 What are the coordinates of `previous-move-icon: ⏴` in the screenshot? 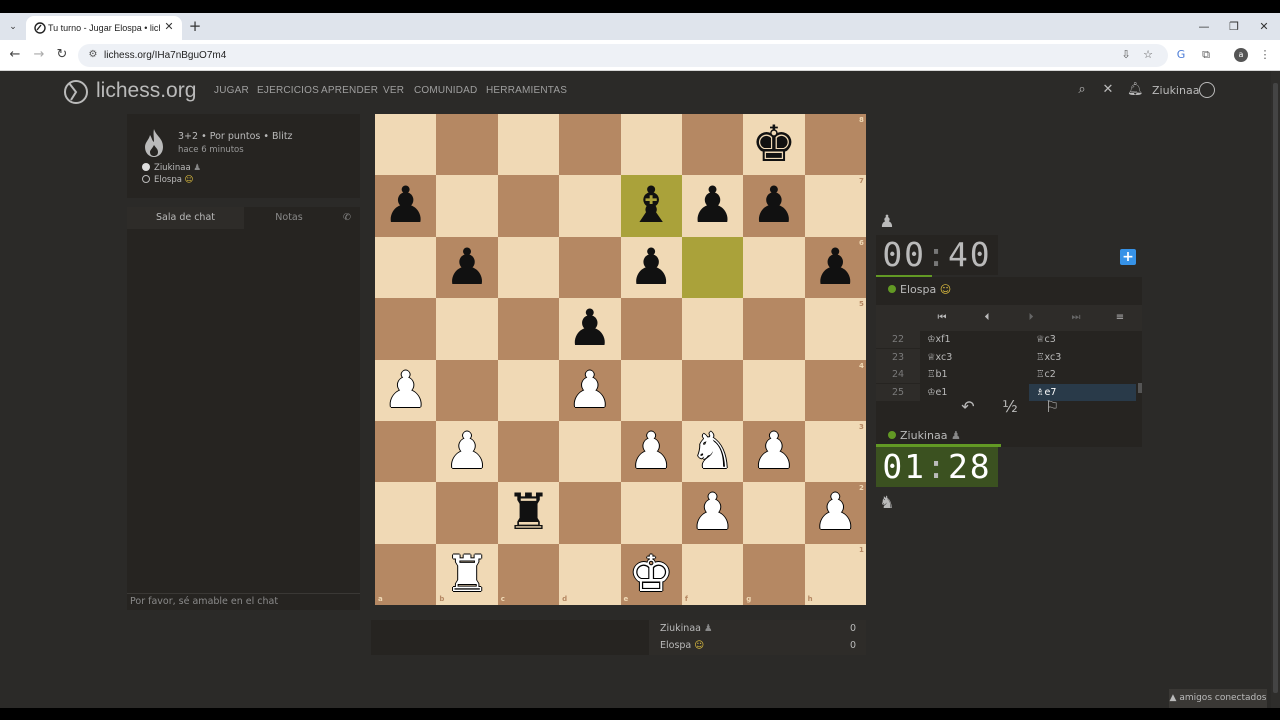 It's located at (987, 318).